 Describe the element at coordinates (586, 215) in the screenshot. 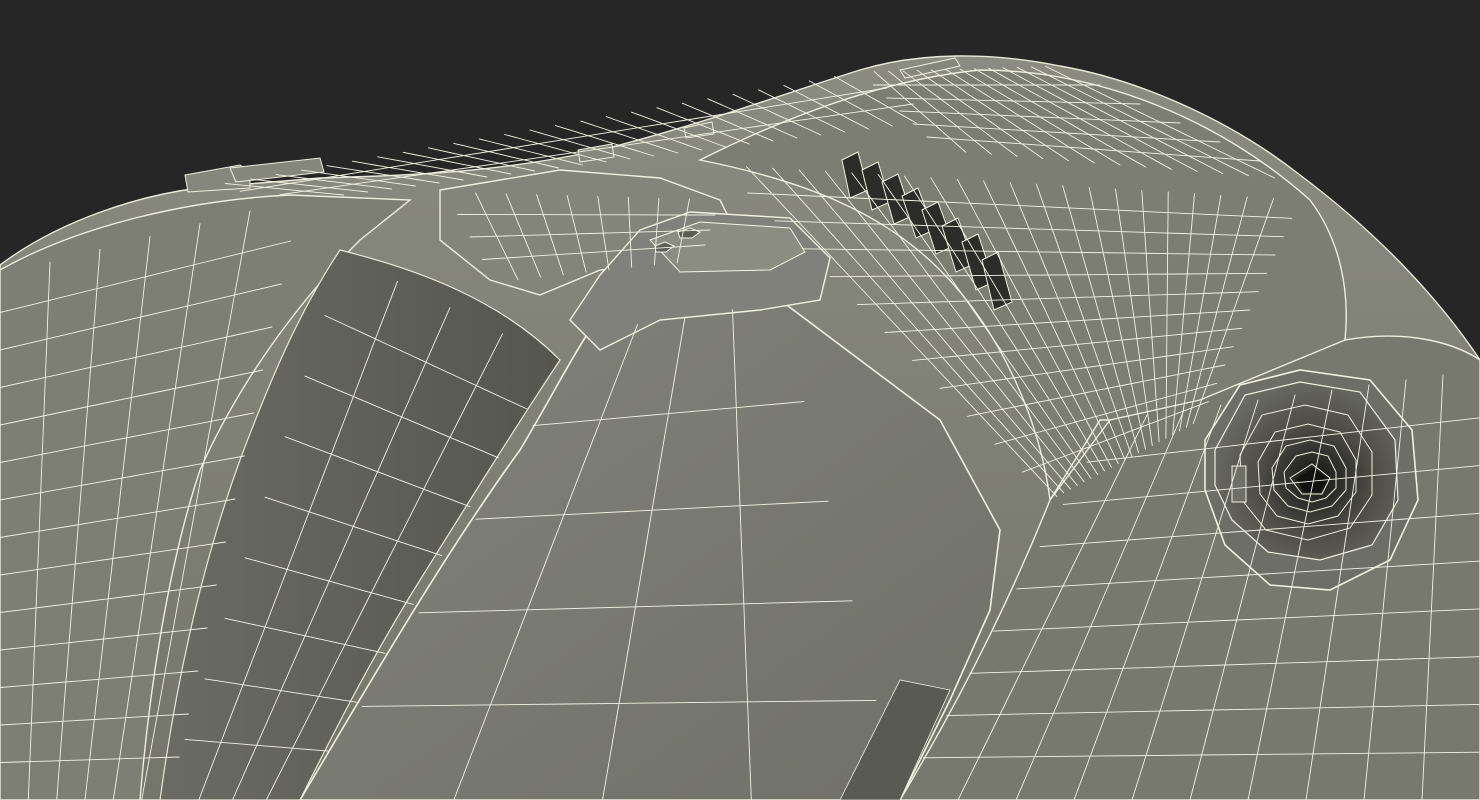

I see `mesh-forehead-v` at that location.